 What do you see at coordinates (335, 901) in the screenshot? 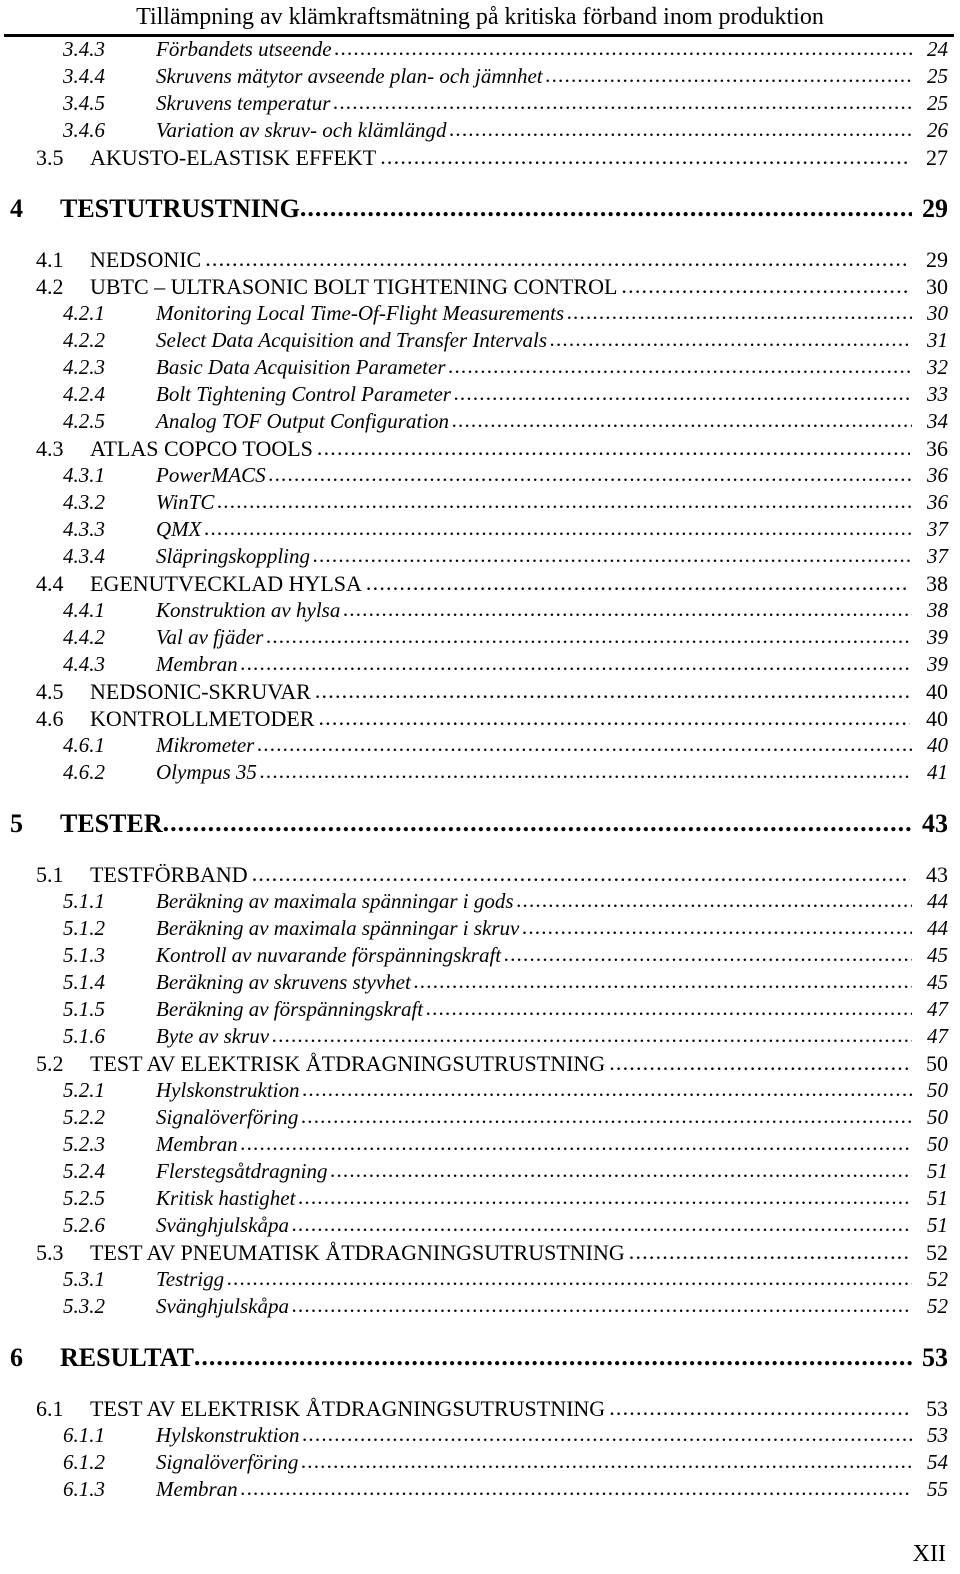
I see `toc-entry-title: Beräkning av maximala spänningar i gods` at bounding box center [335, 901].